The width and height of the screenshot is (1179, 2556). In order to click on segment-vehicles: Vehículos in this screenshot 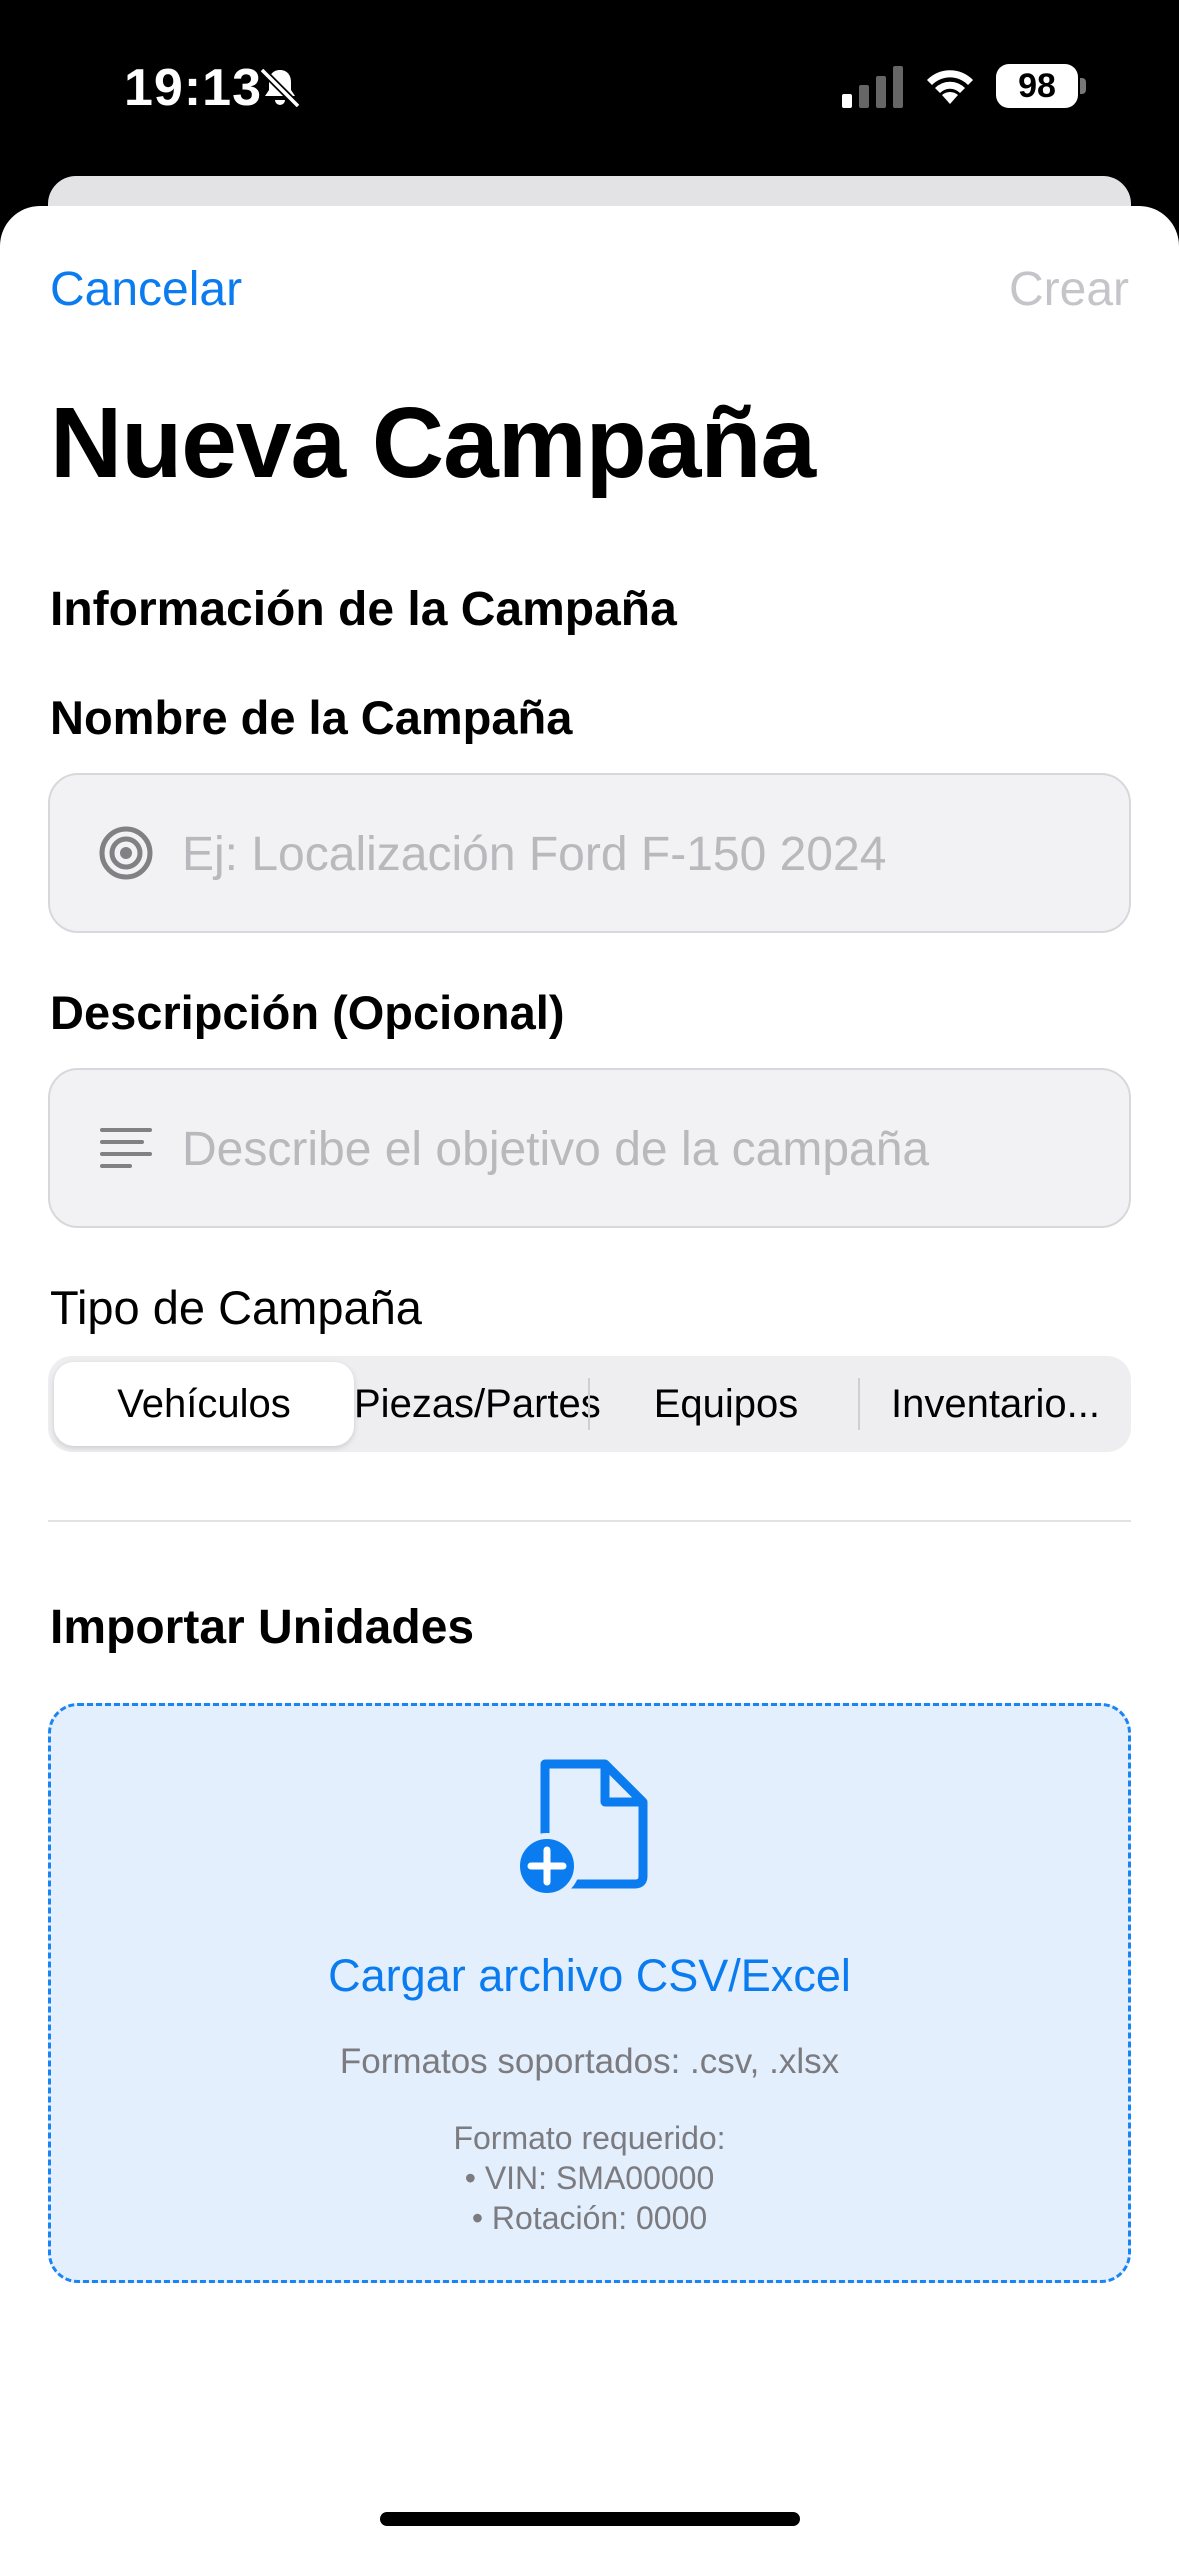, I will do `click(204, 1404)`.